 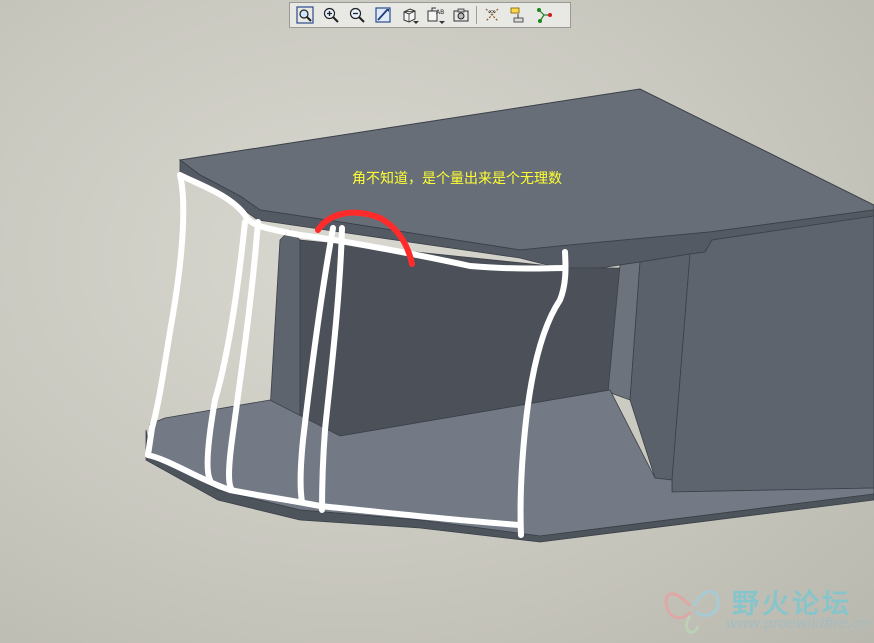 I want to click on datum-plane-icon, so click(x=517, y=15).